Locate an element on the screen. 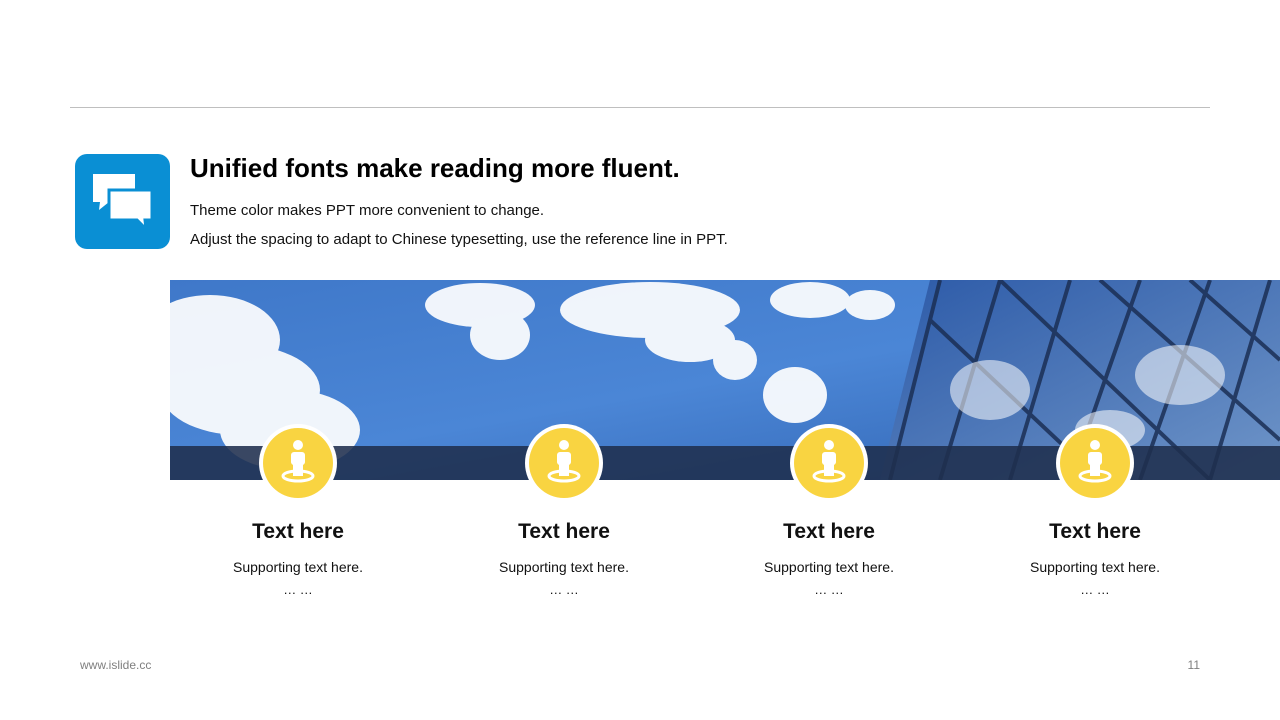 The width and height of the screenshot is (1280, 720). top-divider is located at coordinates (640, 107).